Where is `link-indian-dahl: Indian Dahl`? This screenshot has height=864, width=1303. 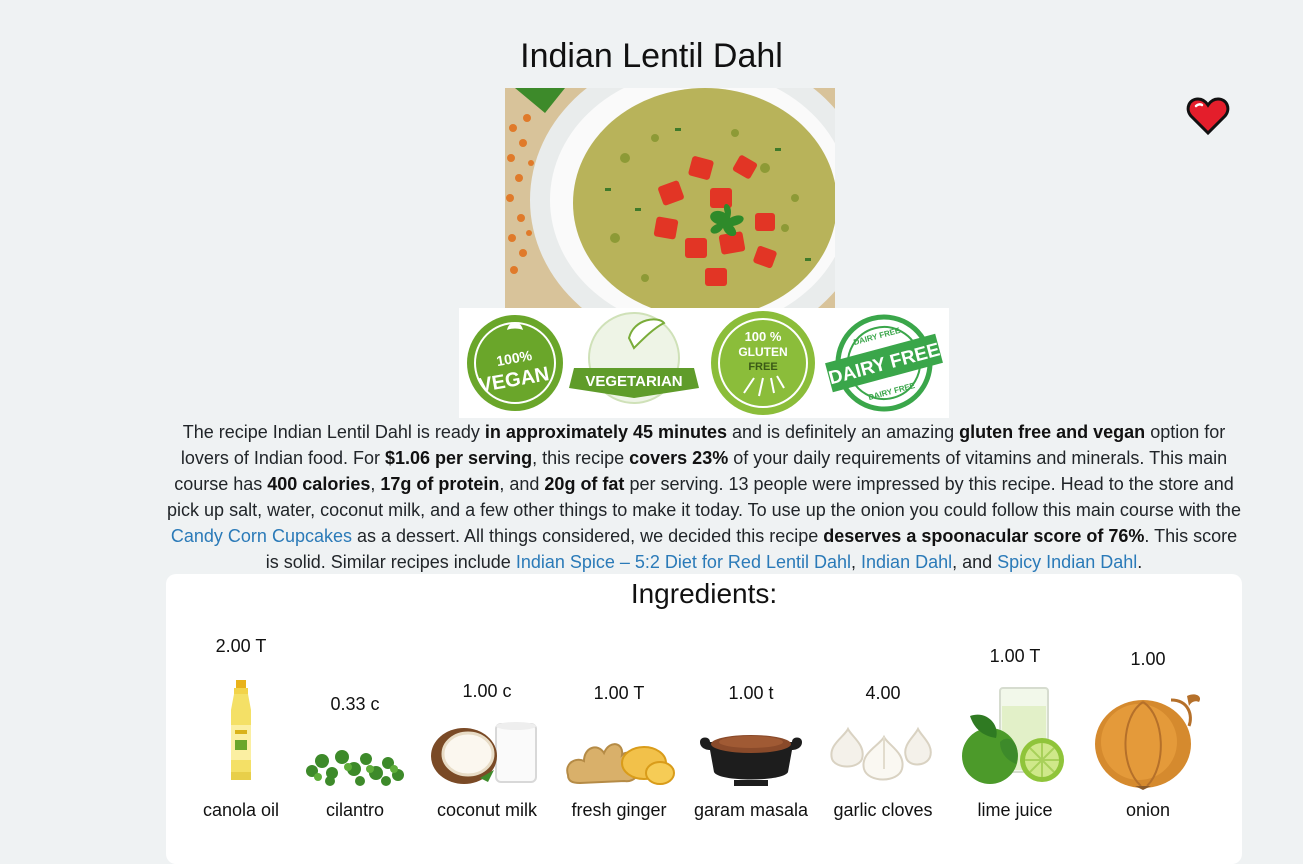
link-indian-dahl: Indian Dahl is located at coordinates (906, 562).